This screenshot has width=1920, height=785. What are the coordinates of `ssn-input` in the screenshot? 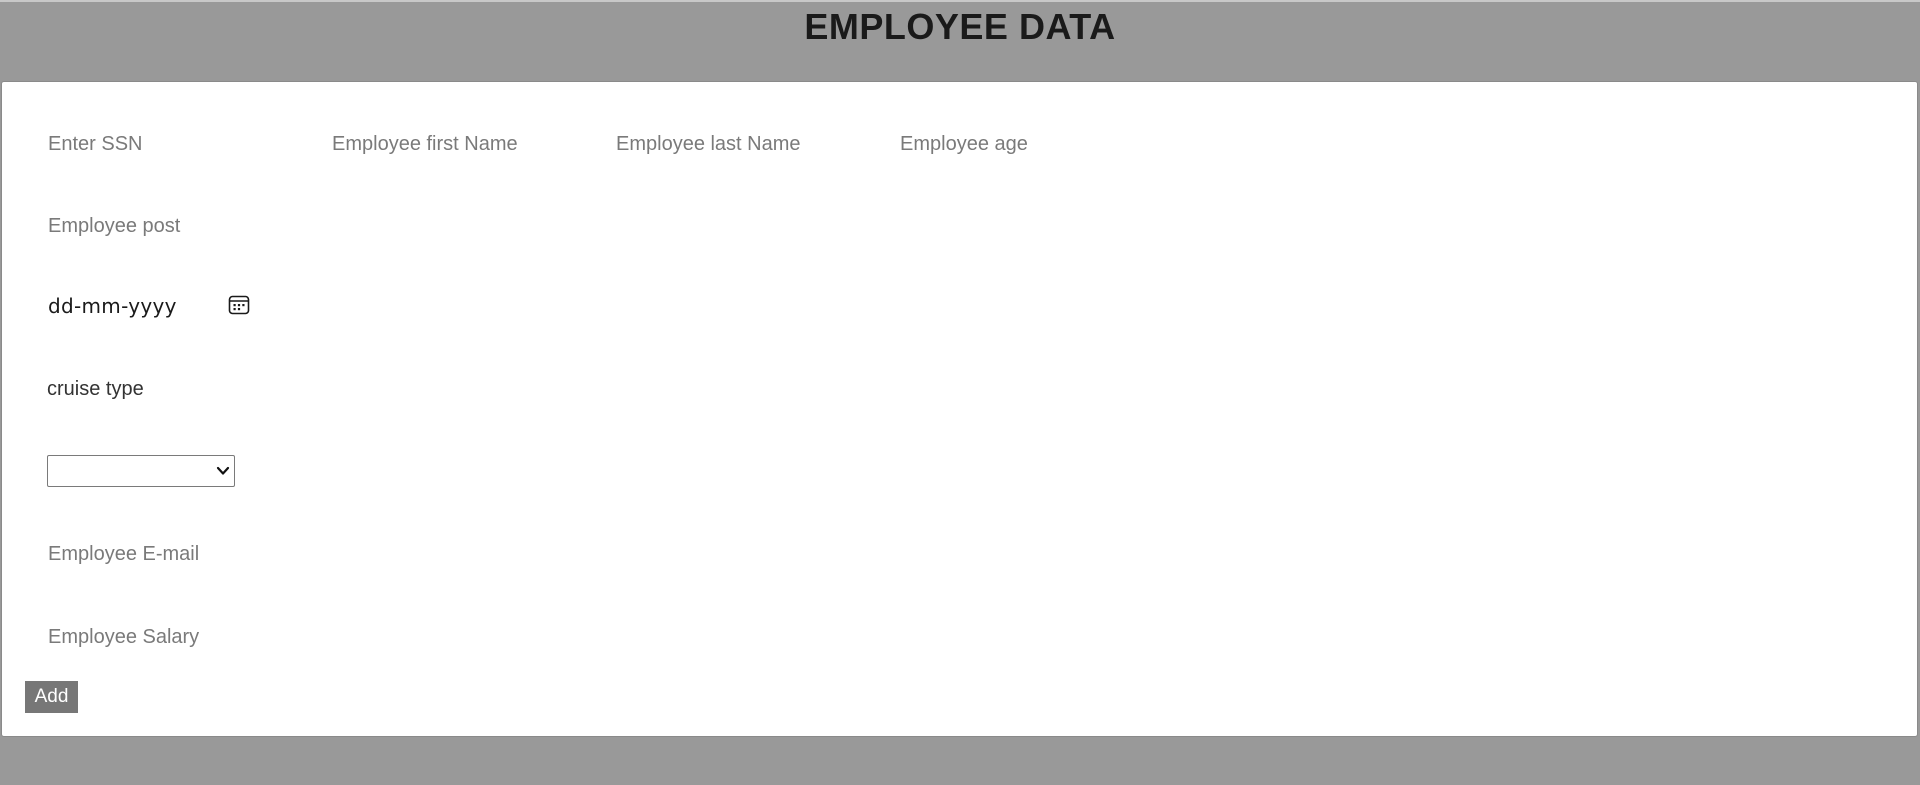 It's located at (178, 144).